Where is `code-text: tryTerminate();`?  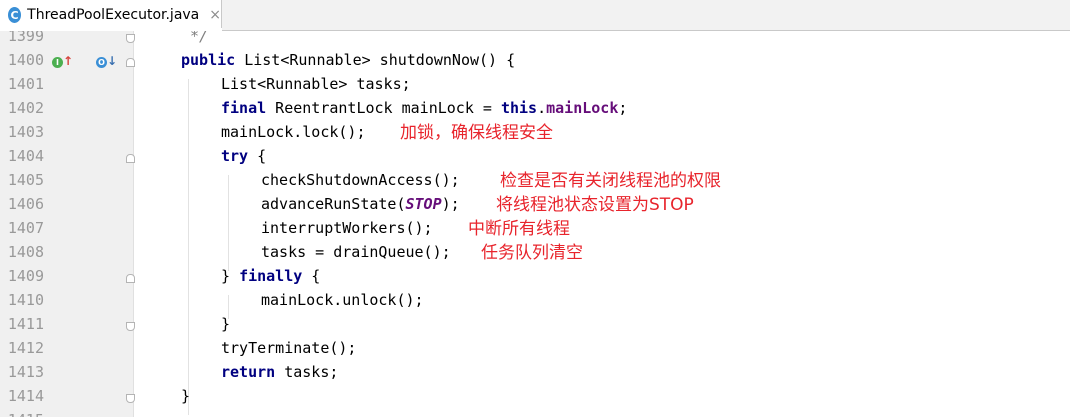 code-text: tryTerminate(); is located at coordinates (289, 348).